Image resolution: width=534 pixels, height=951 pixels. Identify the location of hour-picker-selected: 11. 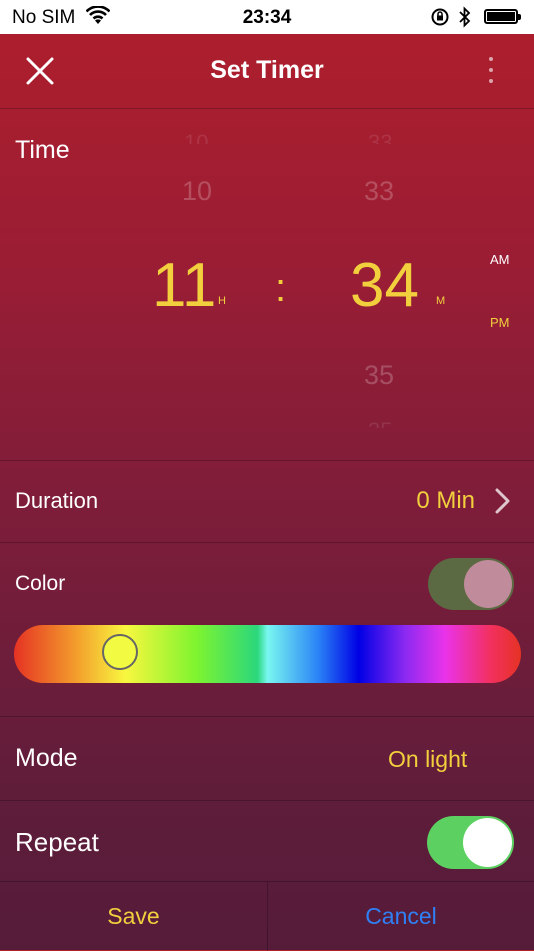
(184, 285).